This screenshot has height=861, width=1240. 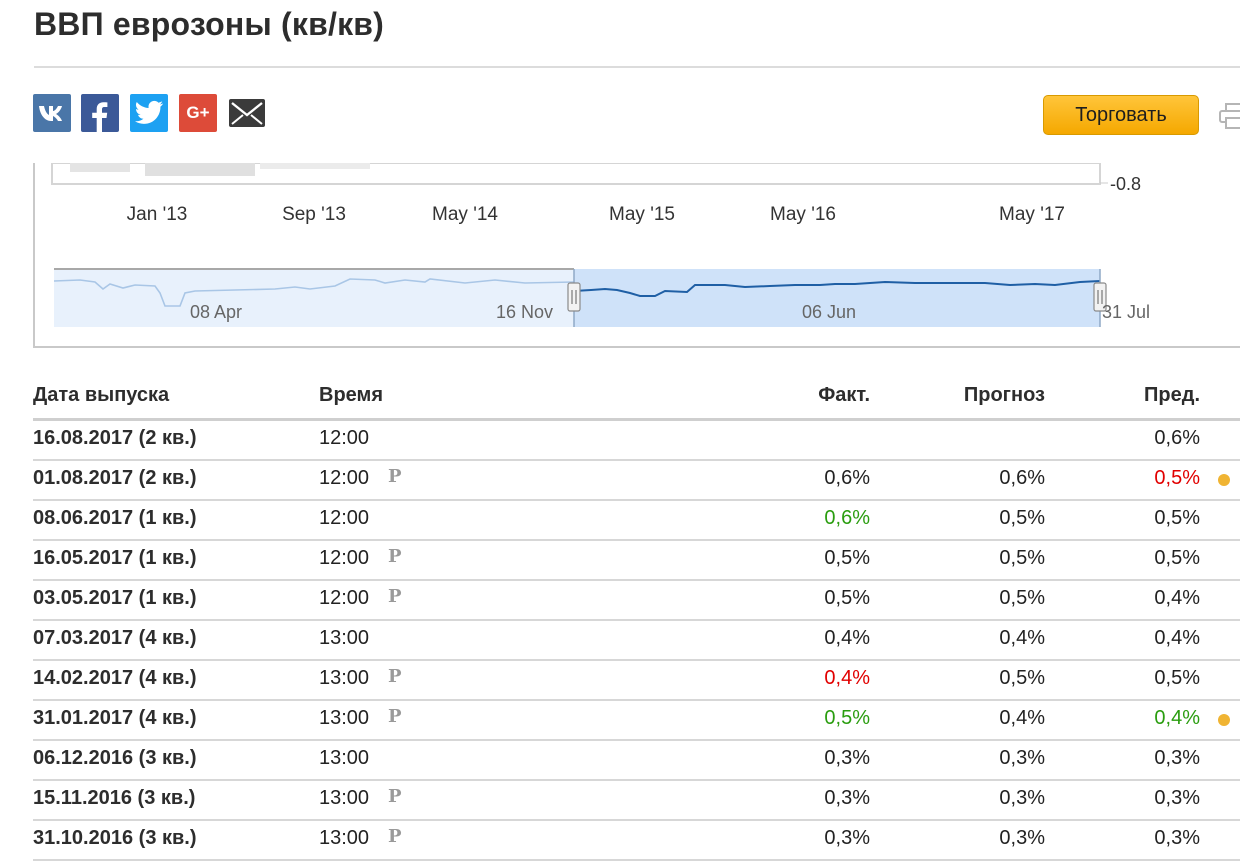 I want to click on release-date: 16.08.2017 (2 кв.), so click(x=115, y=438).